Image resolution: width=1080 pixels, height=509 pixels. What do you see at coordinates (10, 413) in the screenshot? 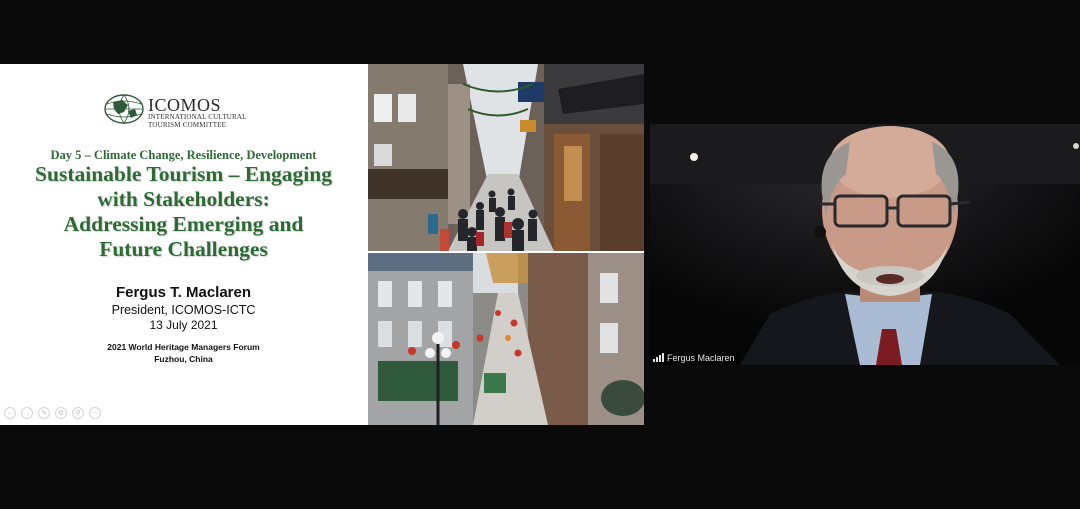
I see `back-icon: ←` at bounding box center [10, 413].